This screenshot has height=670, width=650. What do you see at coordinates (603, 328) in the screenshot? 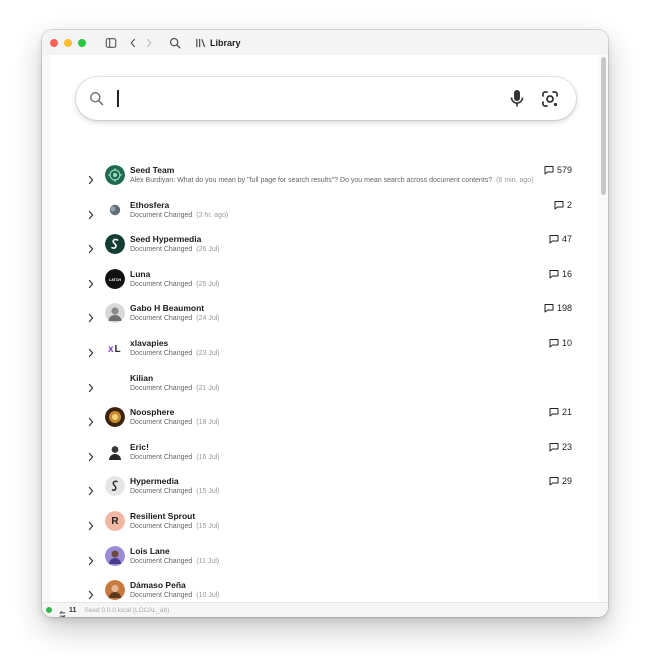
I see `scrollbar` at bounding box center [603, 328].